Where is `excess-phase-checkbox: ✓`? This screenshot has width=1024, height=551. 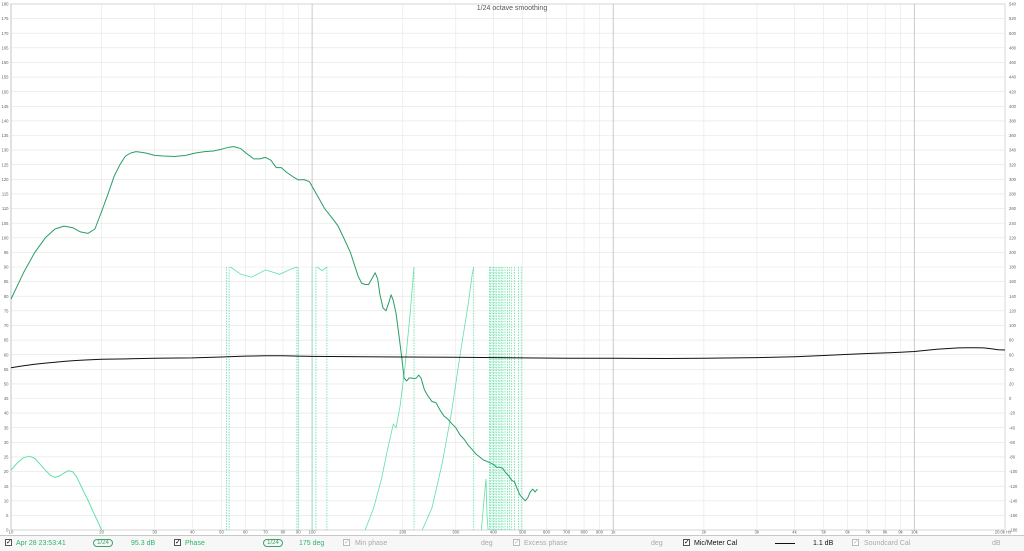 excess-phase-checkbox: ✓ is located at coordinates (516, 542).